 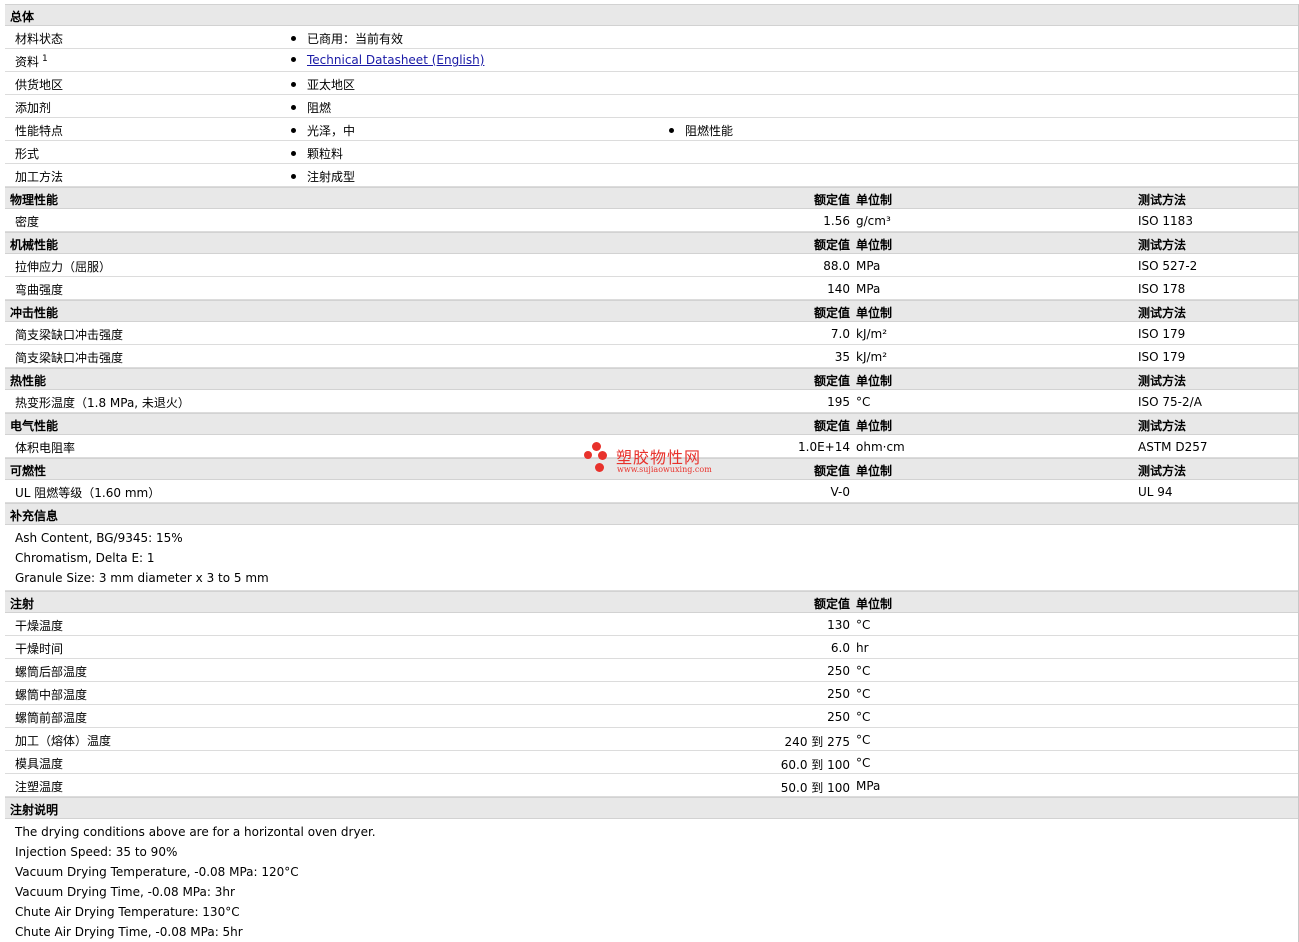 I want to click on row-value: 130, so click(x=838, y=625).